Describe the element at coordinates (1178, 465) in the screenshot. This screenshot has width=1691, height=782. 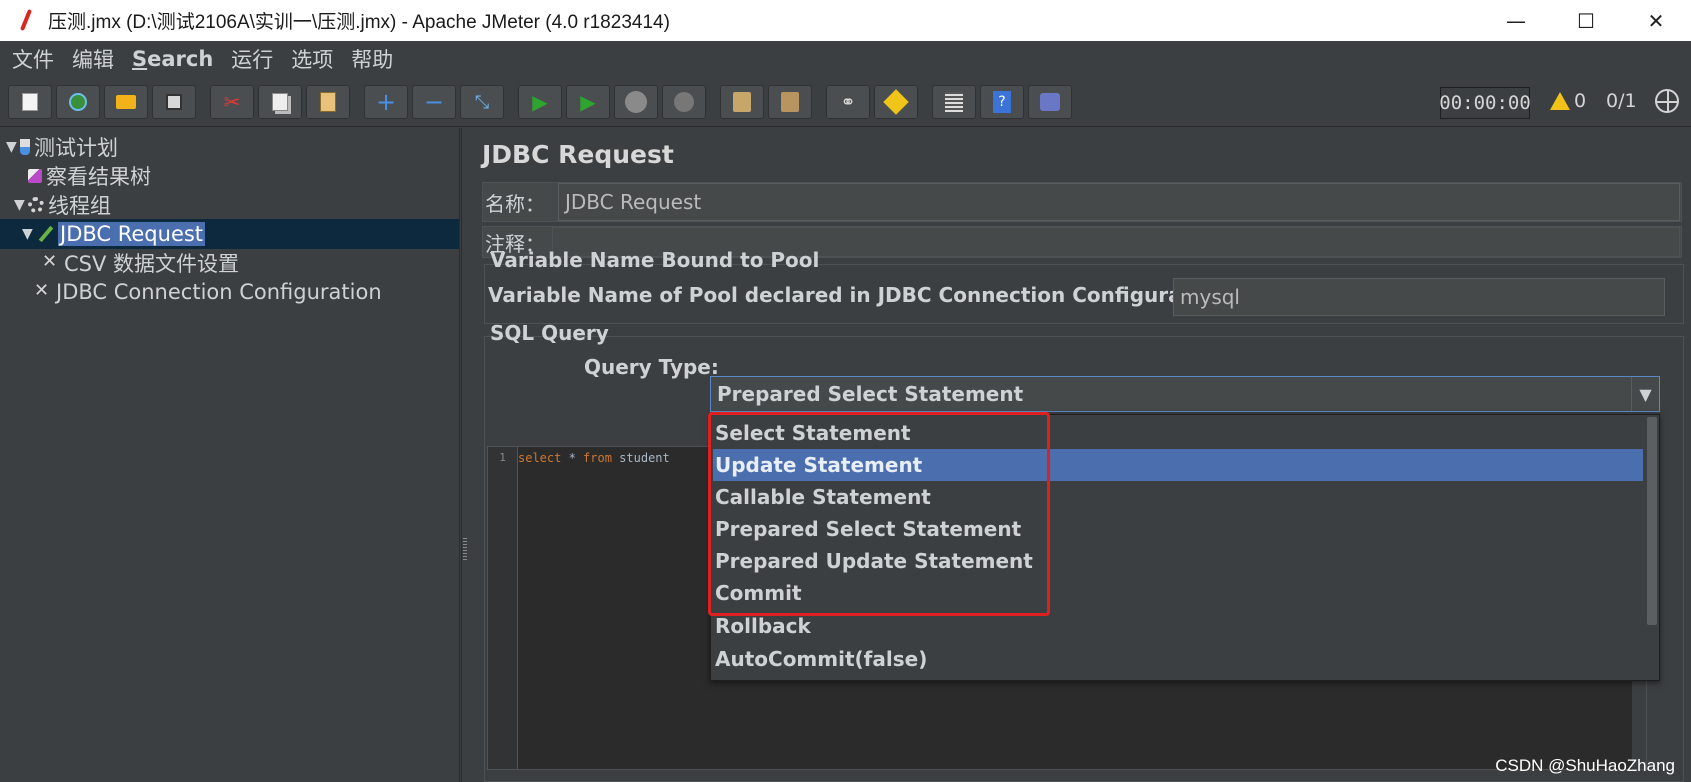
I see `option-update-statement: Update Statement` at that location.